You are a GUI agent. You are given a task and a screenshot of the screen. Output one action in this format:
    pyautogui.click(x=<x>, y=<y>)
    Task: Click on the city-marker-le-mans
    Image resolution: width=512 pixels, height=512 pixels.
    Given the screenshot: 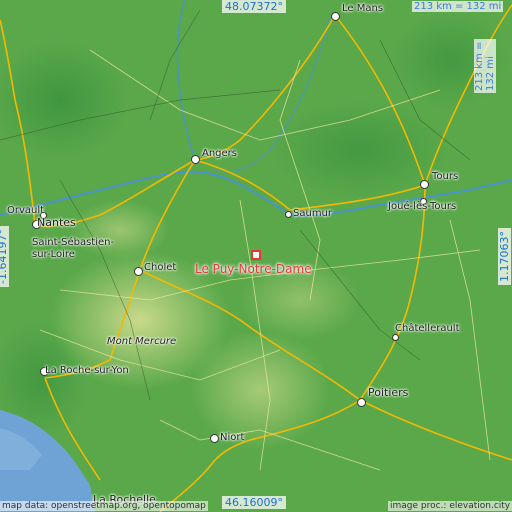 What is the action you would take?
    pyautogui.click(x=335, y=16)
    